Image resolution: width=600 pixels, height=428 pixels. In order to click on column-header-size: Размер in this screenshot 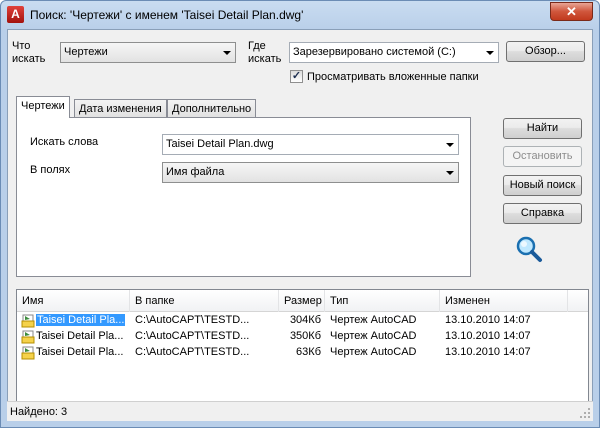, I will do `click(302, 301)`.